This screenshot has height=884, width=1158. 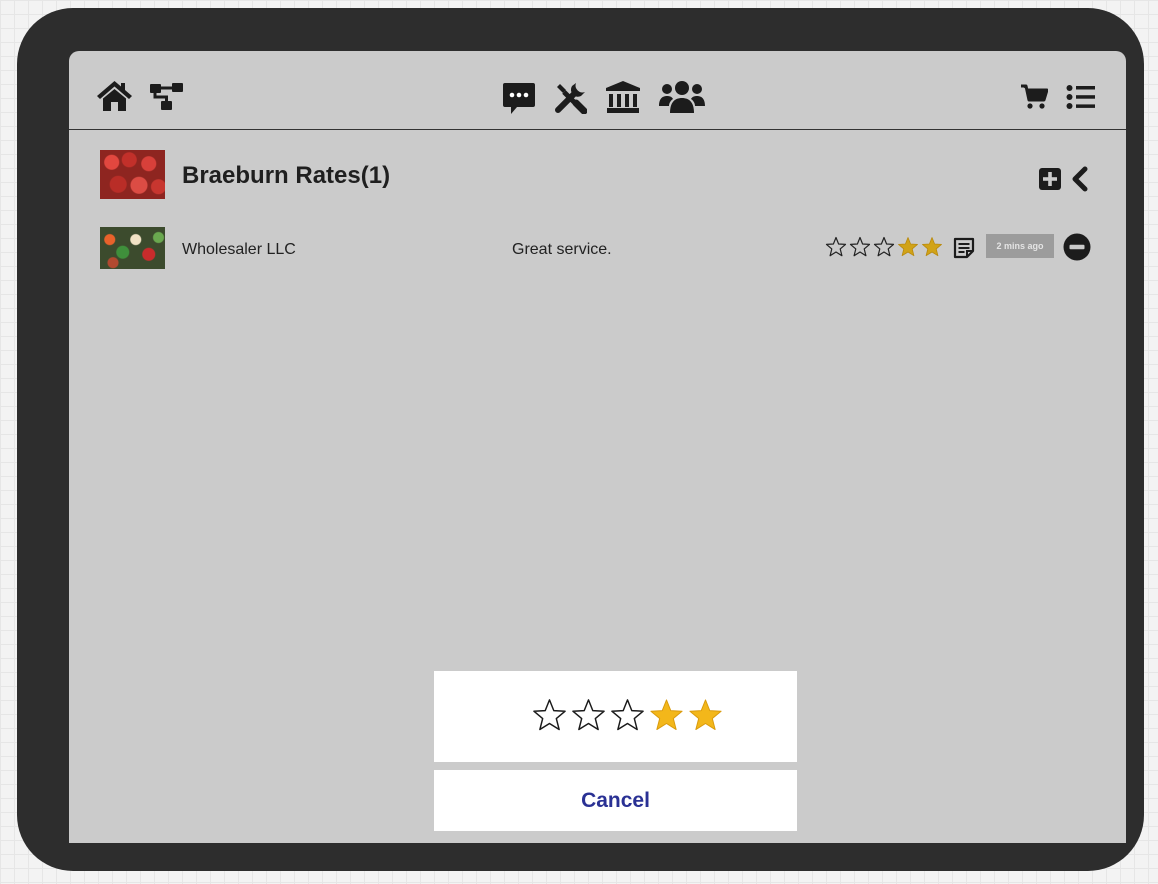 I want to click on bank-icon, so click(x=623, y=97).